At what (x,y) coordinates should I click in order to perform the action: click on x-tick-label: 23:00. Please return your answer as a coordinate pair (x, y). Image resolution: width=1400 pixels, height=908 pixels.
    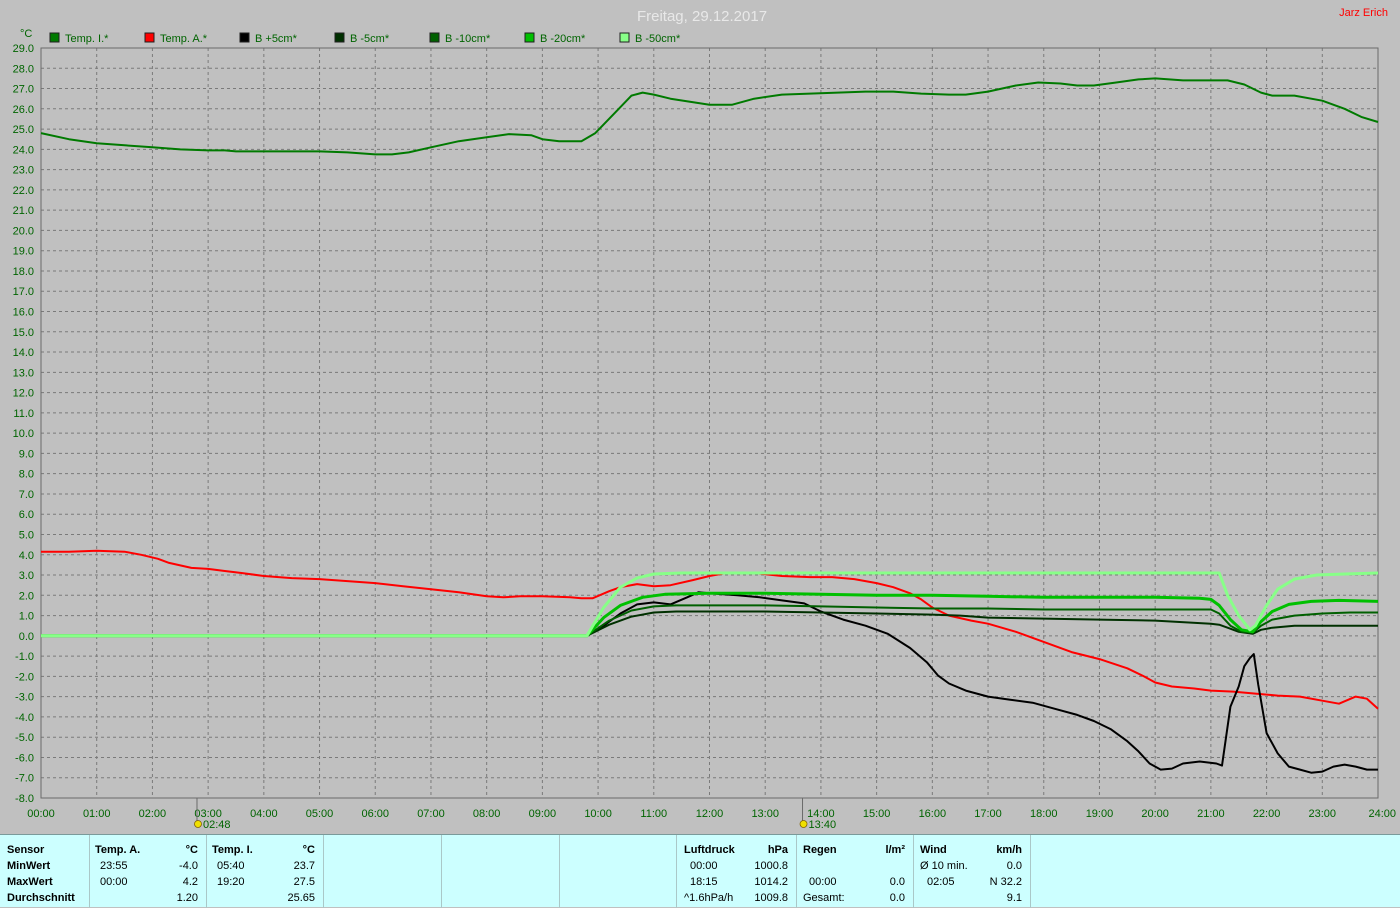
    Looking at the image, I should click on (1323, 814).